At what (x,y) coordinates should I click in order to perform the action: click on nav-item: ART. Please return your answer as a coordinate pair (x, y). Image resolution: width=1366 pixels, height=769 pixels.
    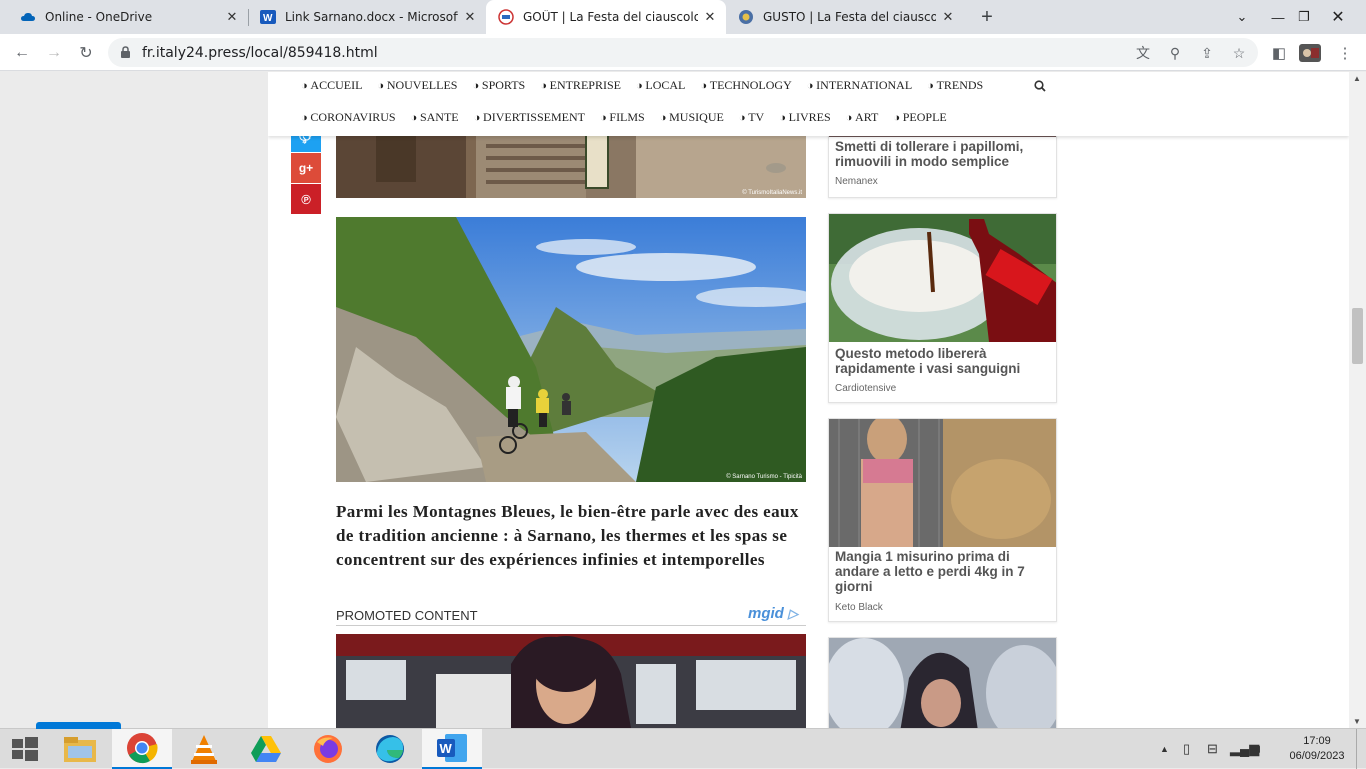
    Looking at the image, I should click on (862, 117).